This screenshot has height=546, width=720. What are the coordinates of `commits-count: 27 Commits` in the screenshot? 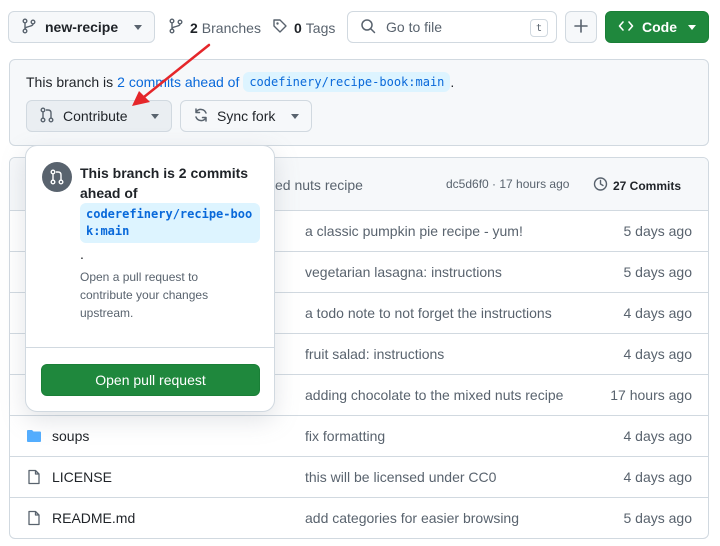 It's located at (647, 185).